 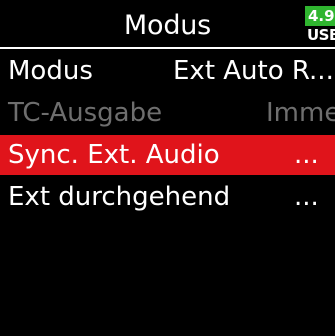 What do you see at coordinates (119, 197) in the screenshot?
I see `menu-item-label: Ext durchgehend` at bounding box center [119, 197].